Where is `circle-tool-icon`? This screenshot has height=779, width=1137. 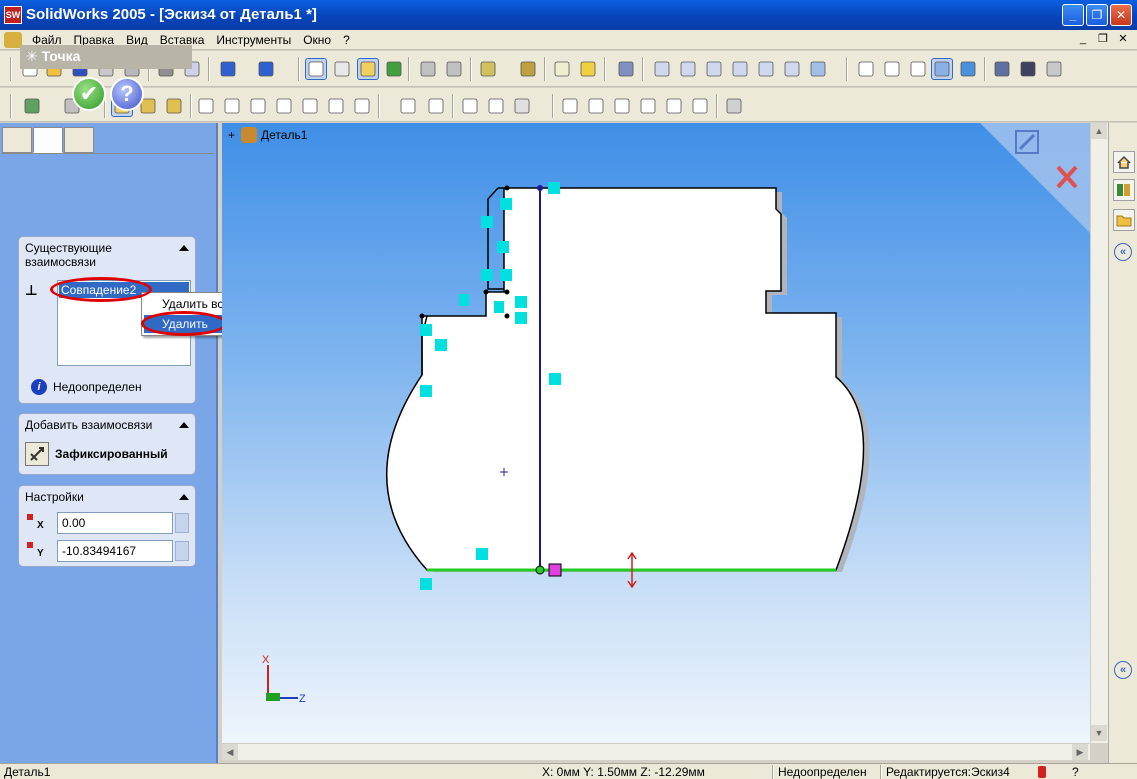
circle-tool-icon is located at coordinates (258, 106).